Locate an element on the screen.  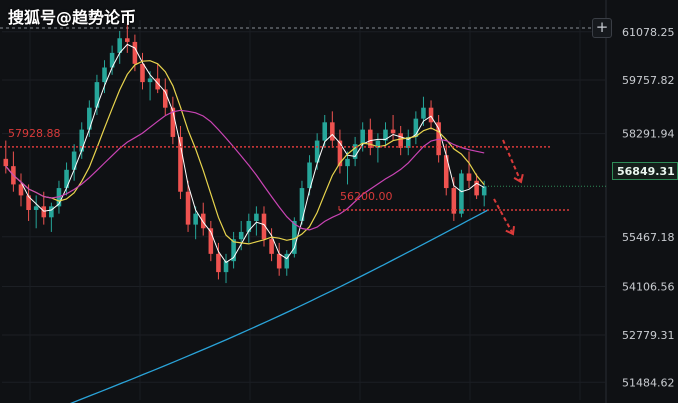
y-tick-label: 55467.18 is located at coordinates (648, 237).